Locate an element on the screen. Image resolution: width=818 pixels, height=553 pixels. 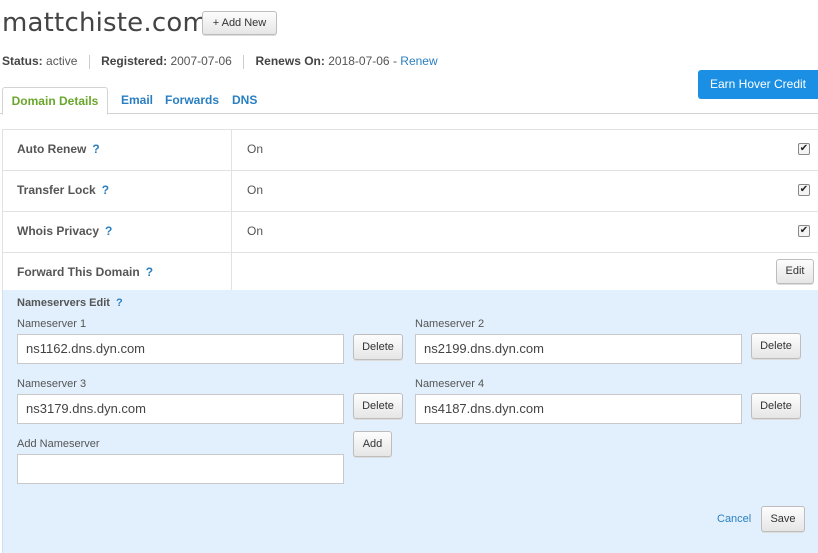
auto-renew-checkbox: ✔ is located at coordinates (804, 149).